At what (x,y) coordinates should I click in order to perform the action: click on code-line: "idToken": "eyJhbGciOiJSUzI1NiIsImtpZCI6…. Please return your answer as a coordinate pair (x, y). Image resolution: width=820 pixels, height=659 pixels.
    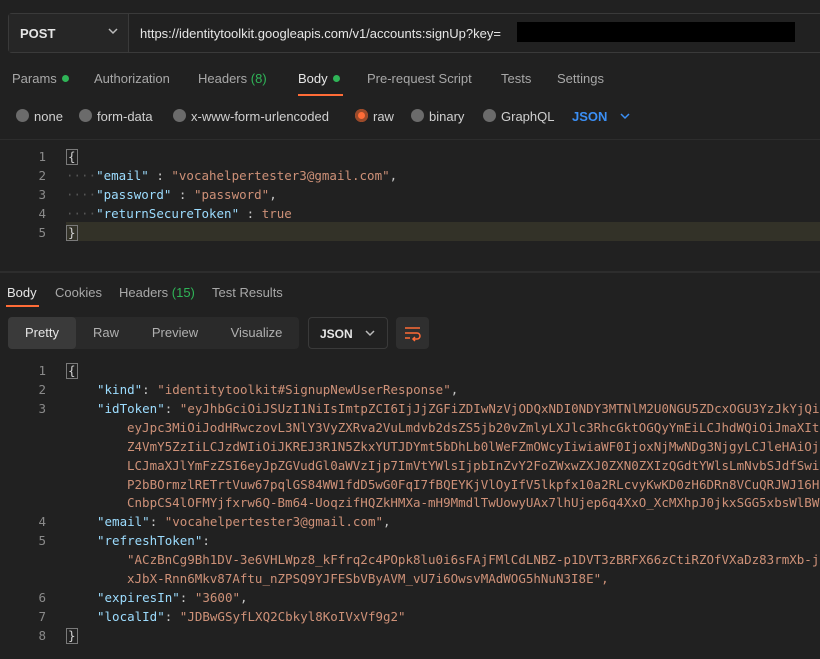
    Looking at the image, I should click on (458, 408).